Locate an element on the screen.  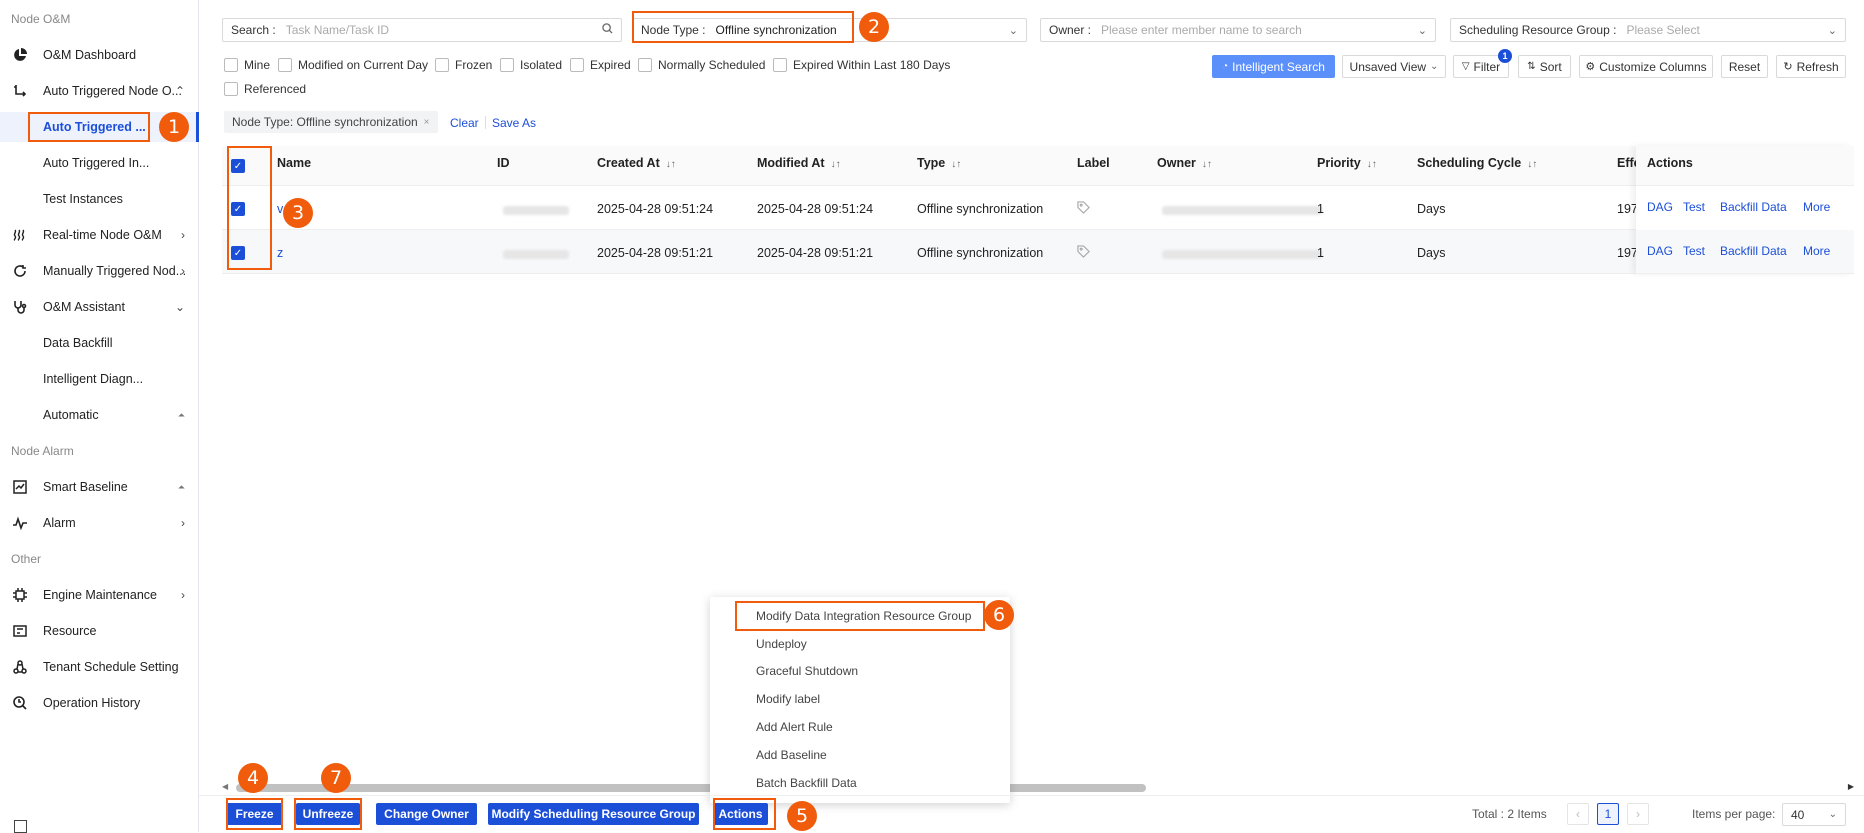
menu-item-graceful-shutdown: Graceful Shutdown is located at coordinates (807, 671).